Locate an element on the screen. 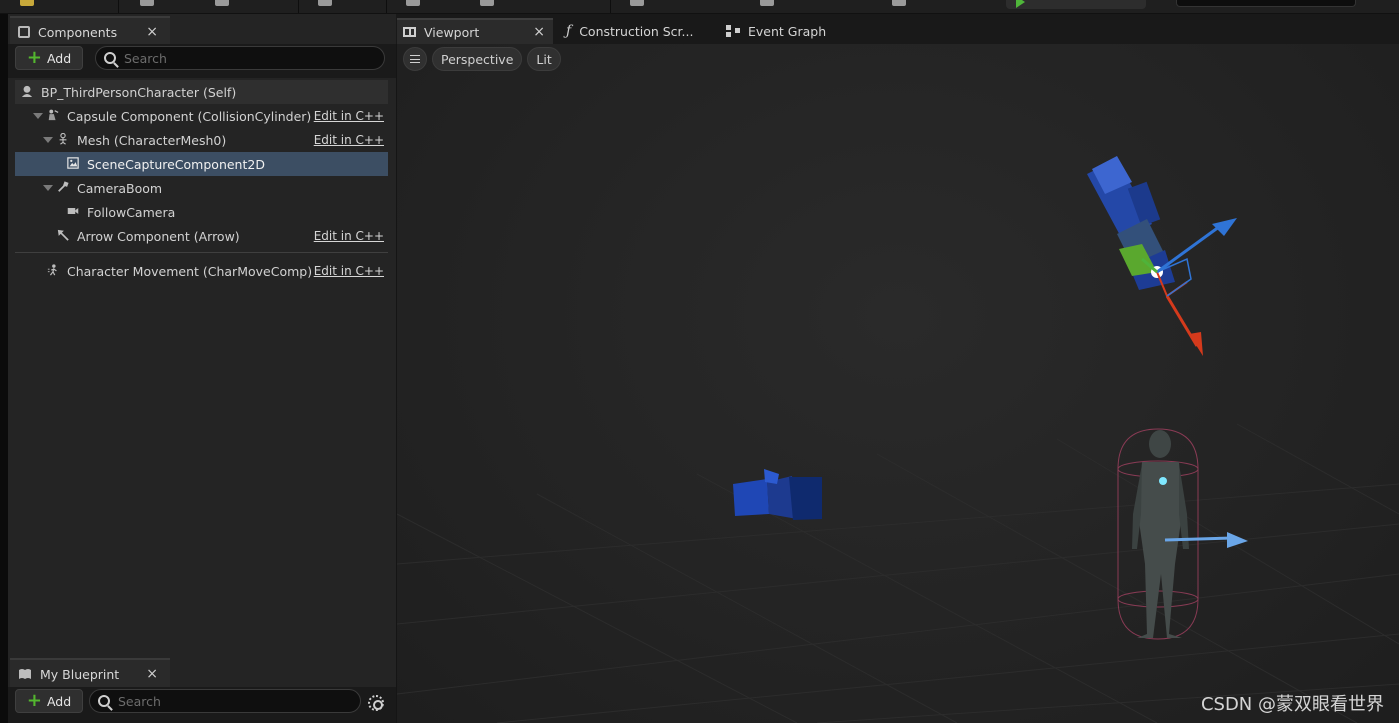  tree-item-label: Mesh (CharacterMesh0) is located at coordinates (152, 140).